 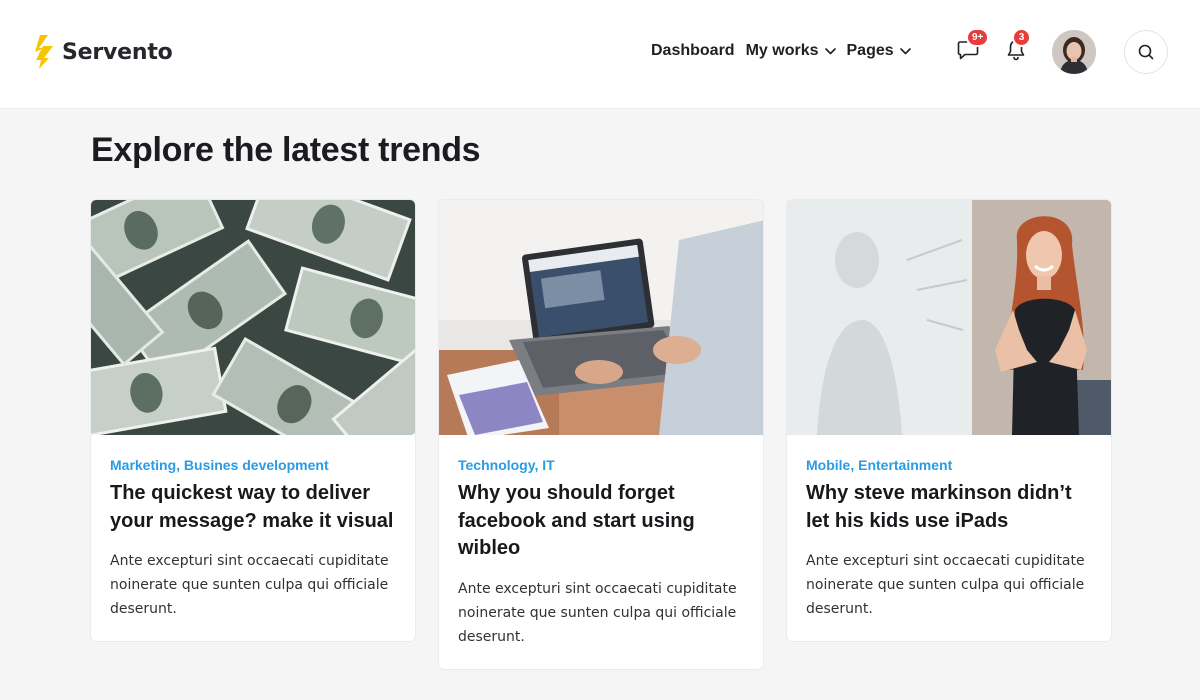 What do you see at coordinates (286, 150) in the screenshot?
I see `section-title: Explore the latest trends` at bounding box center [286, 150].